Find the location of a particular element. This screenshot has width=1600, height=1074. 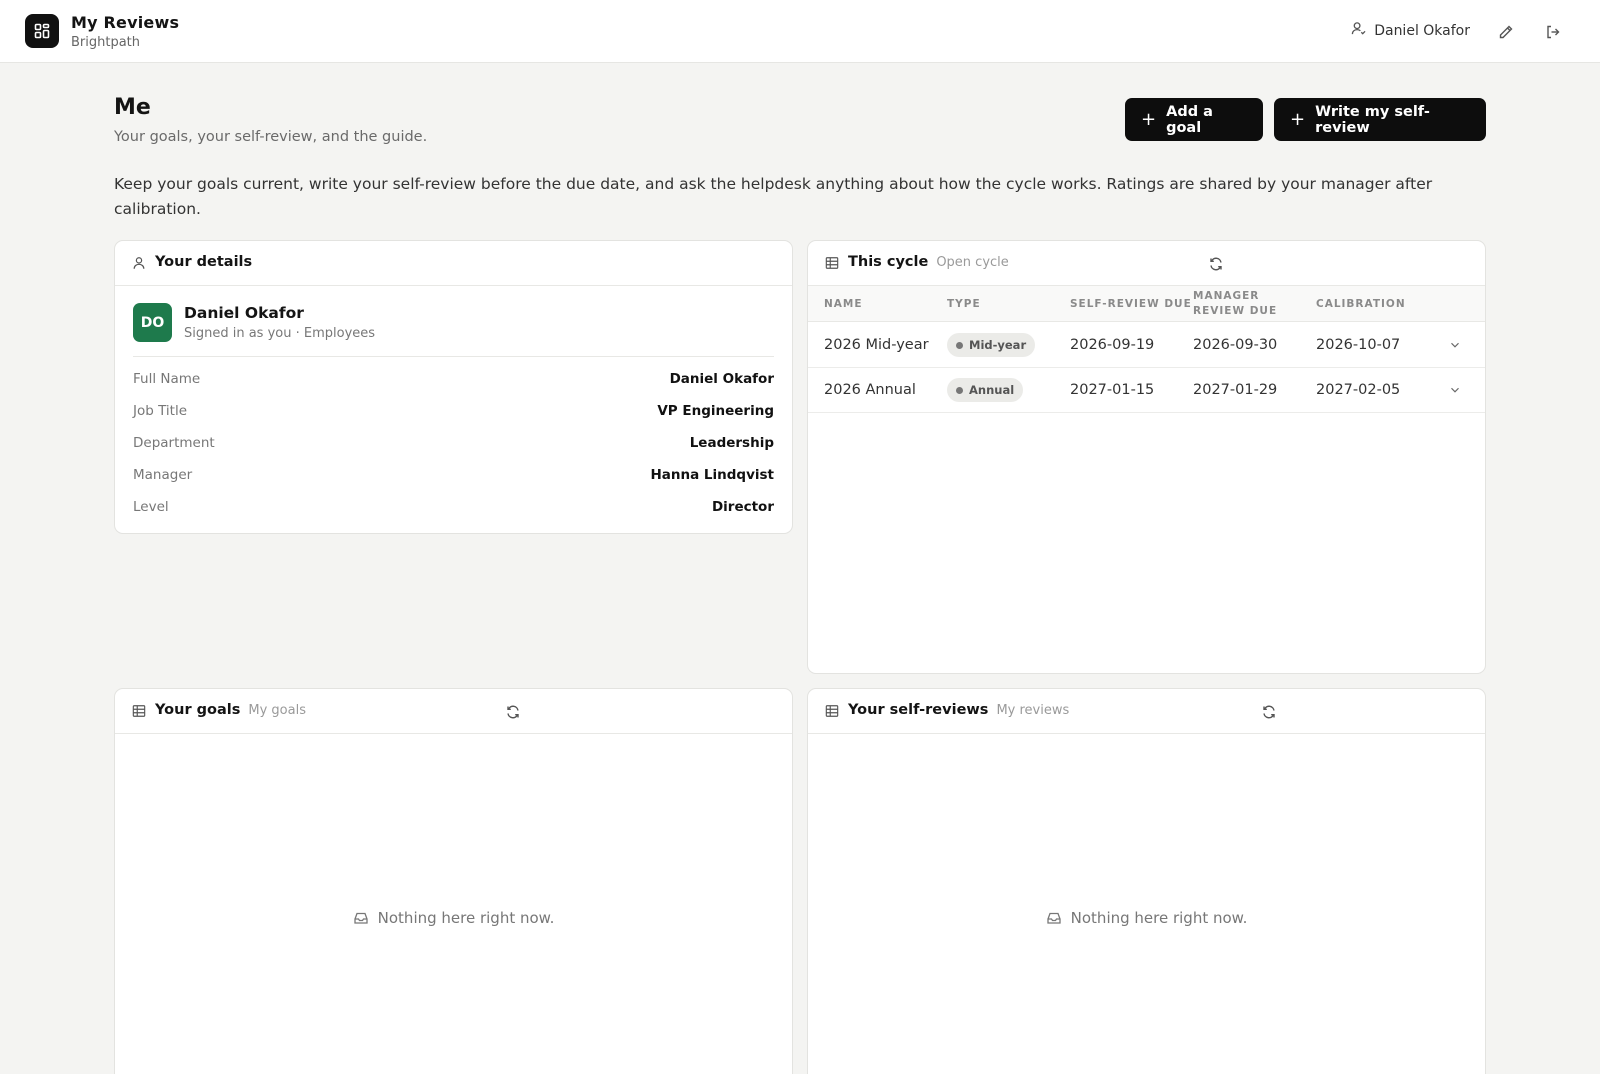

detail-value: Leadership is located at coordinates (731, 443).